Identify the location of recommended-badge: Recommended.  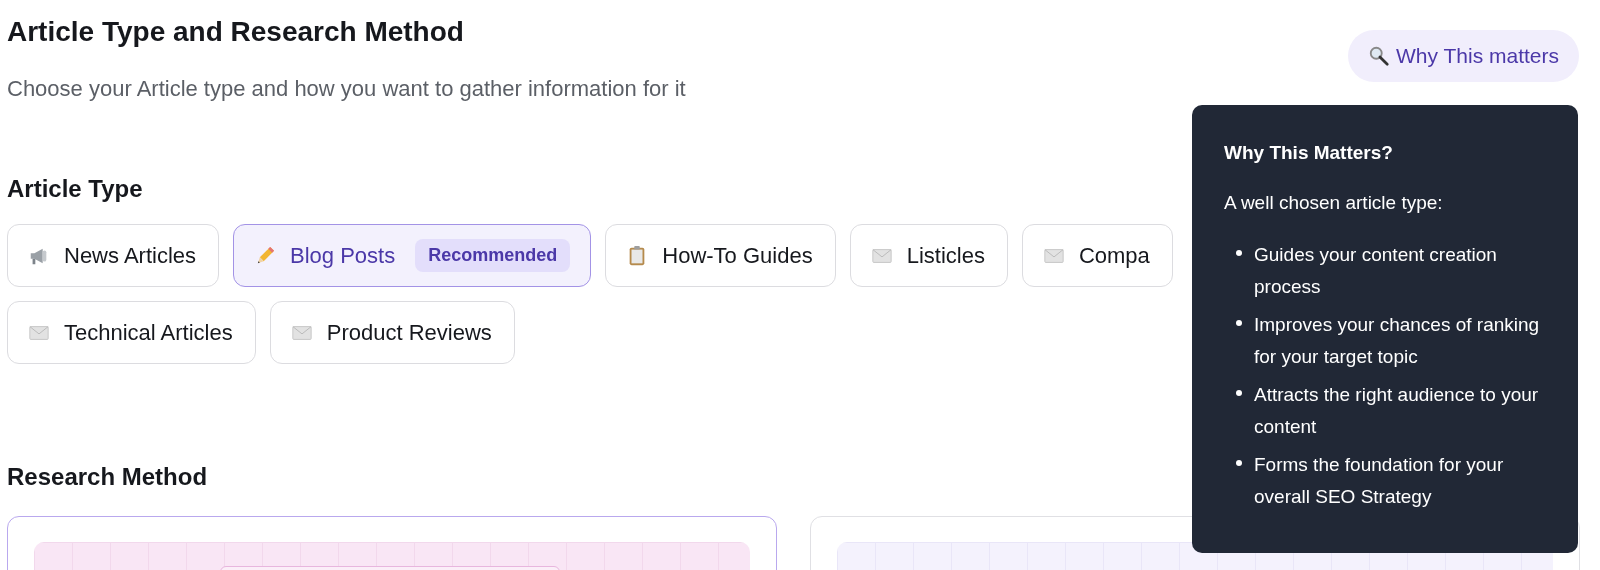
(493, 255).